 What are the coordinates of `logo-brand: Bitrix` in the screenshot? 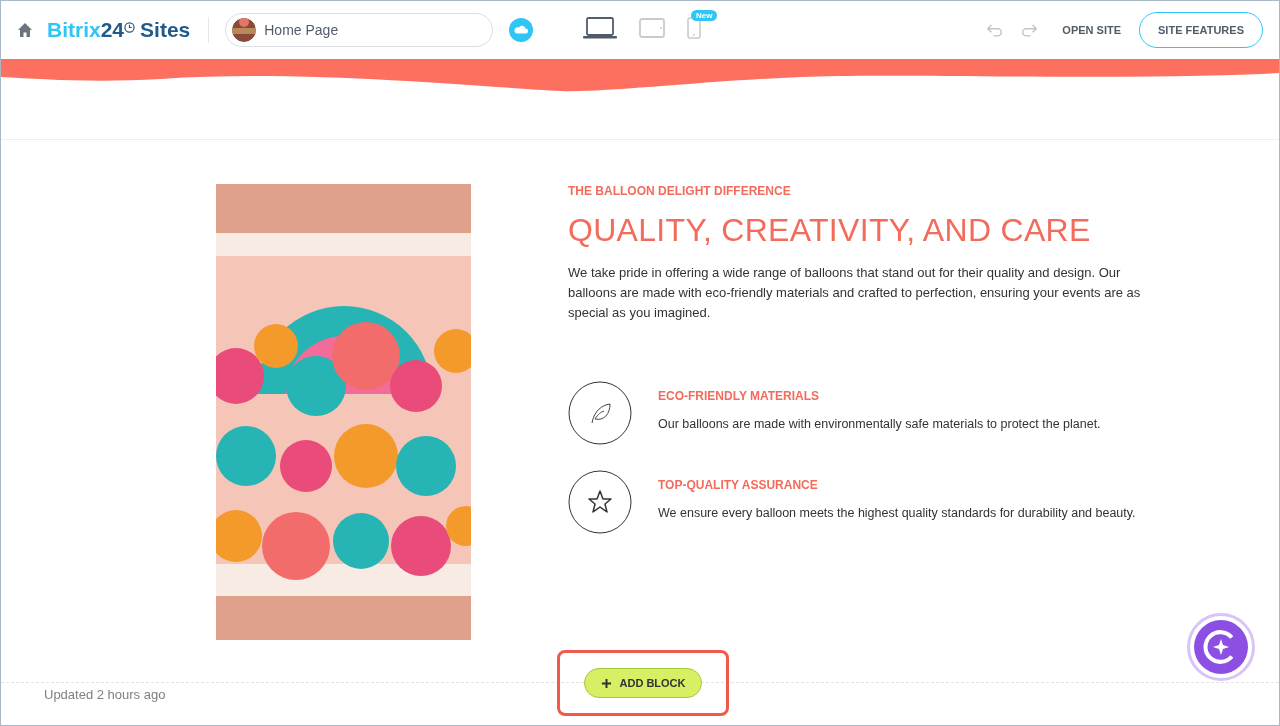 It's located at (74, 30).